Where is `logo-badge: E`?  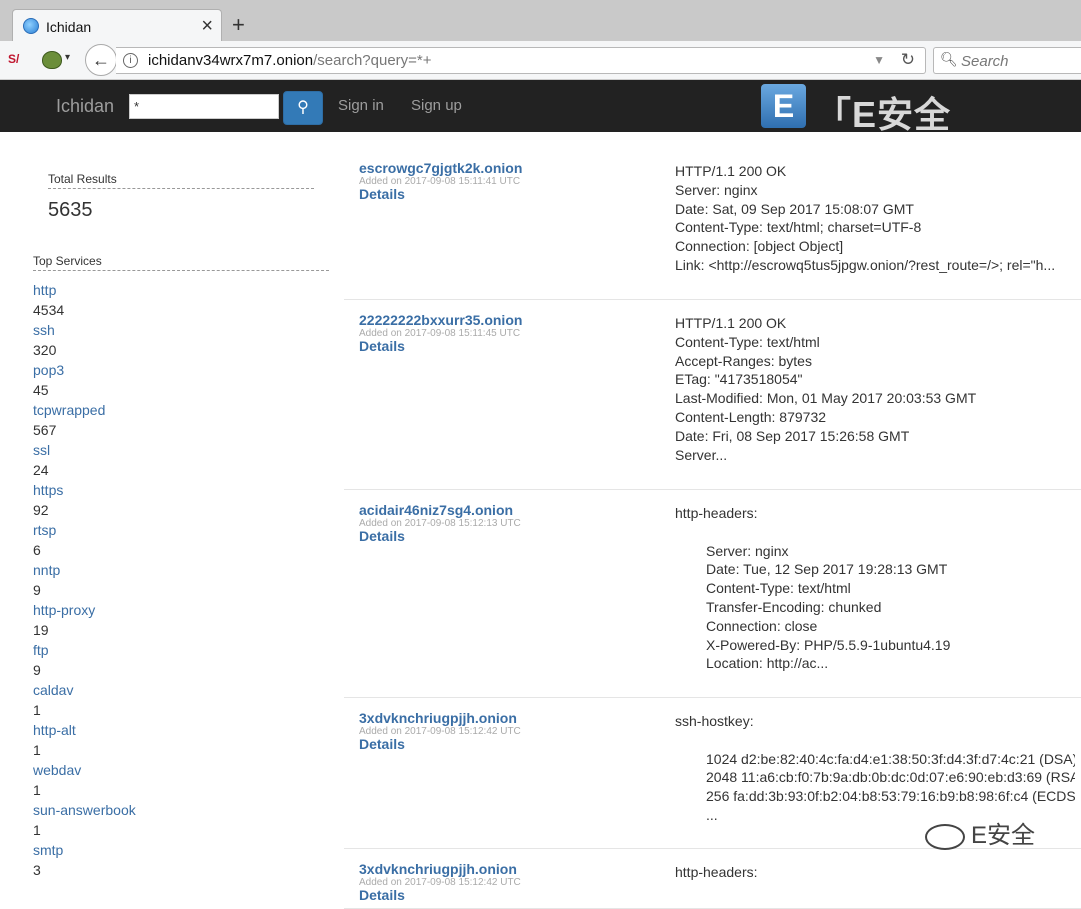 logo-badge: E is located at coordinates (783, 106).